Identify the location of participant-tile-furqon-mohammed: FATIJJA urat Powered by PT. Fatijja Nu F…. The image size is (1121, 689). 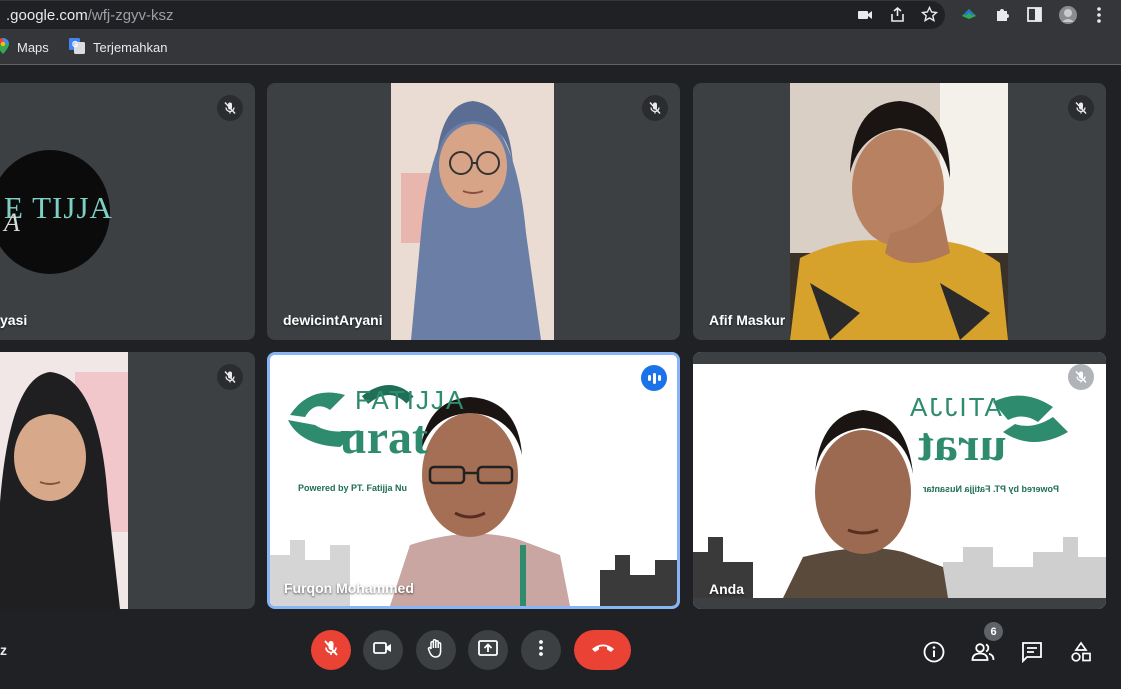
(473, 480).